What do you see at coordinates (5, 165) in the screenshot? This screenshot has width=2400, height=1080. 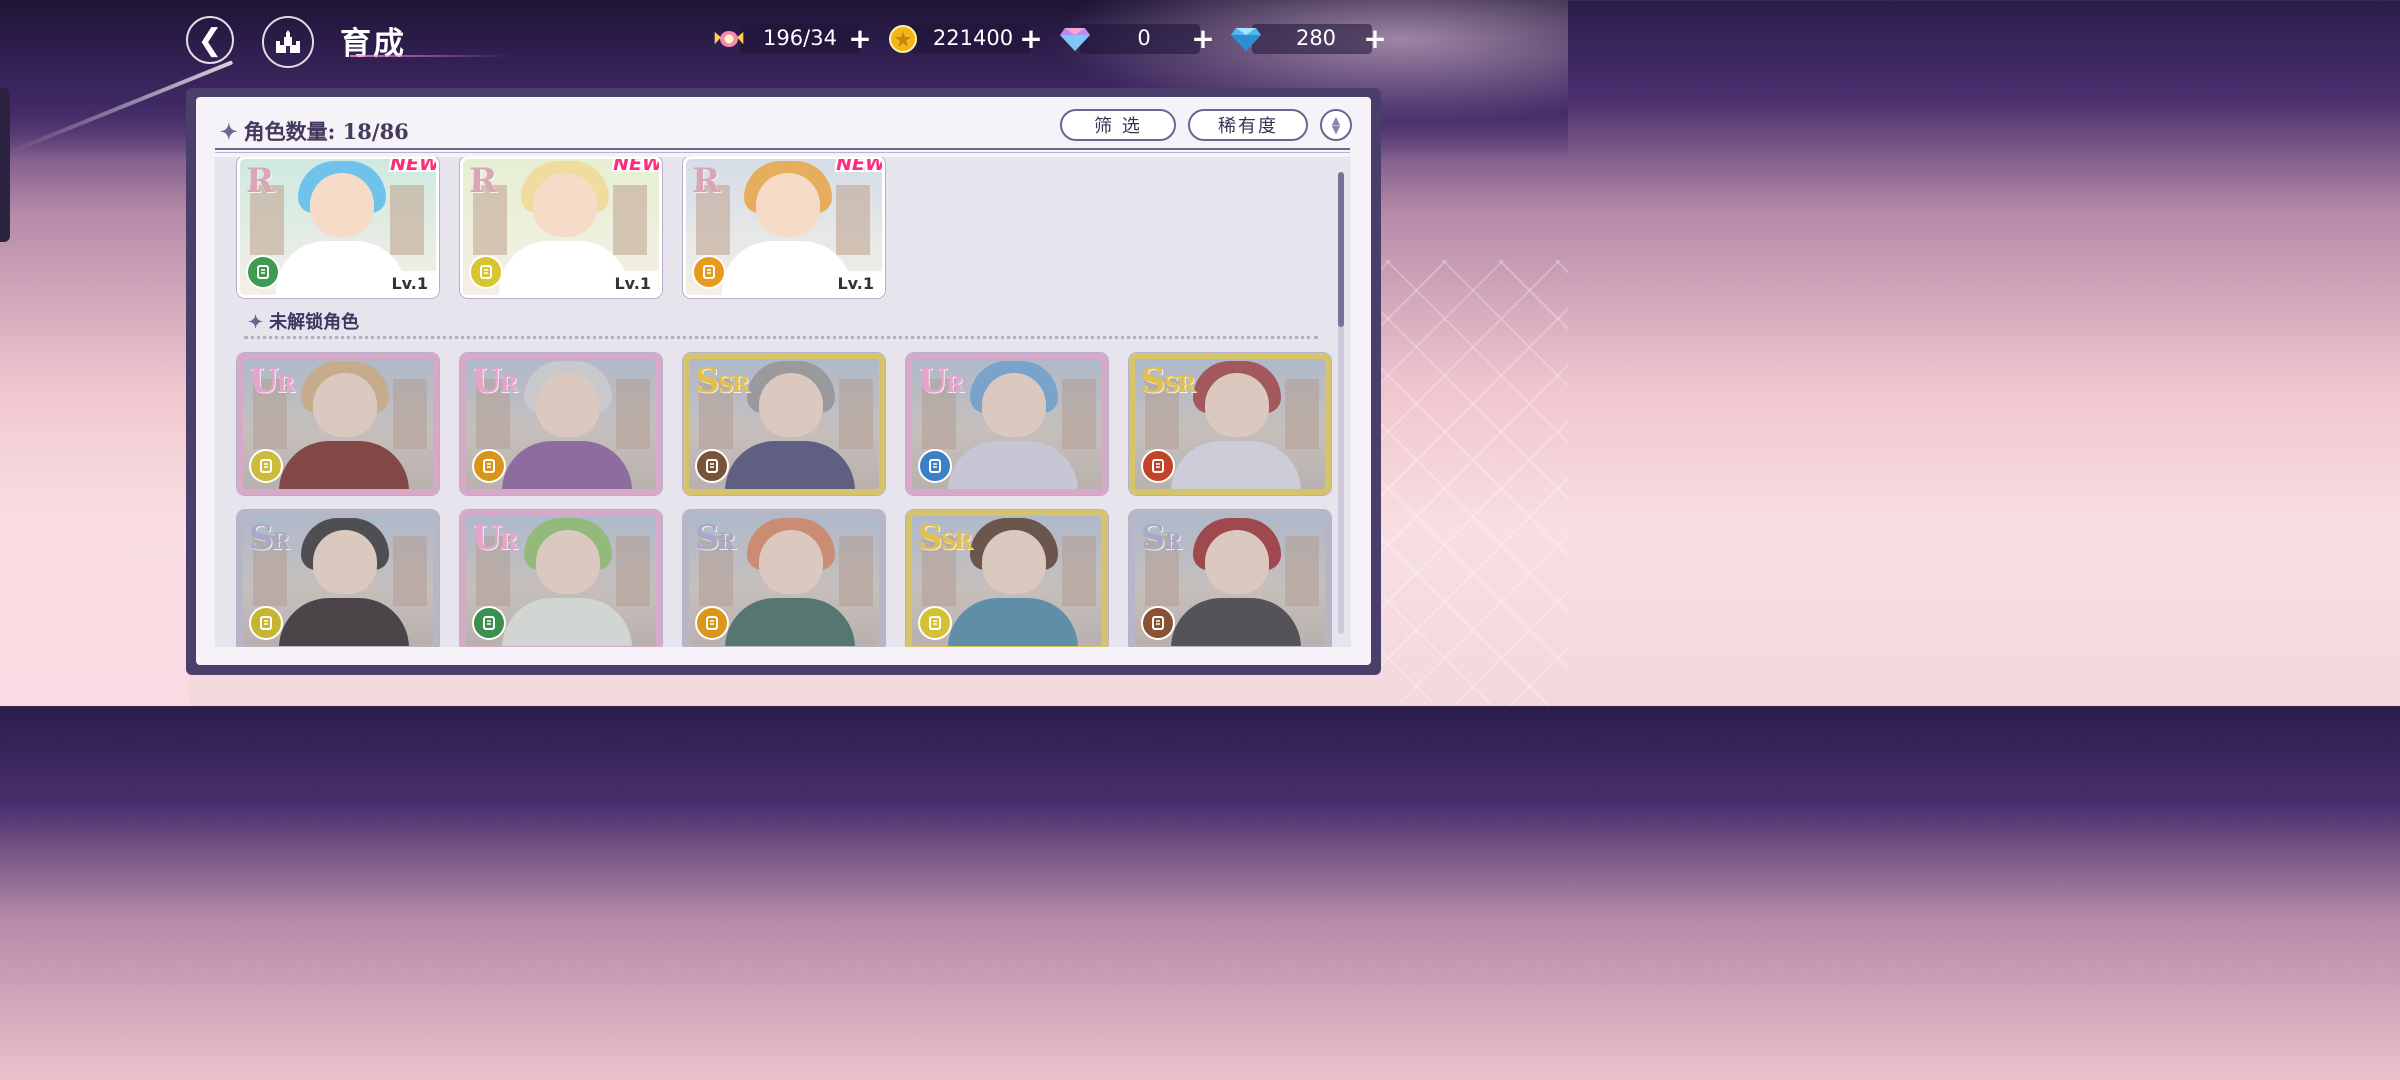 I see `side-tab` at bounding box center [5, 165].